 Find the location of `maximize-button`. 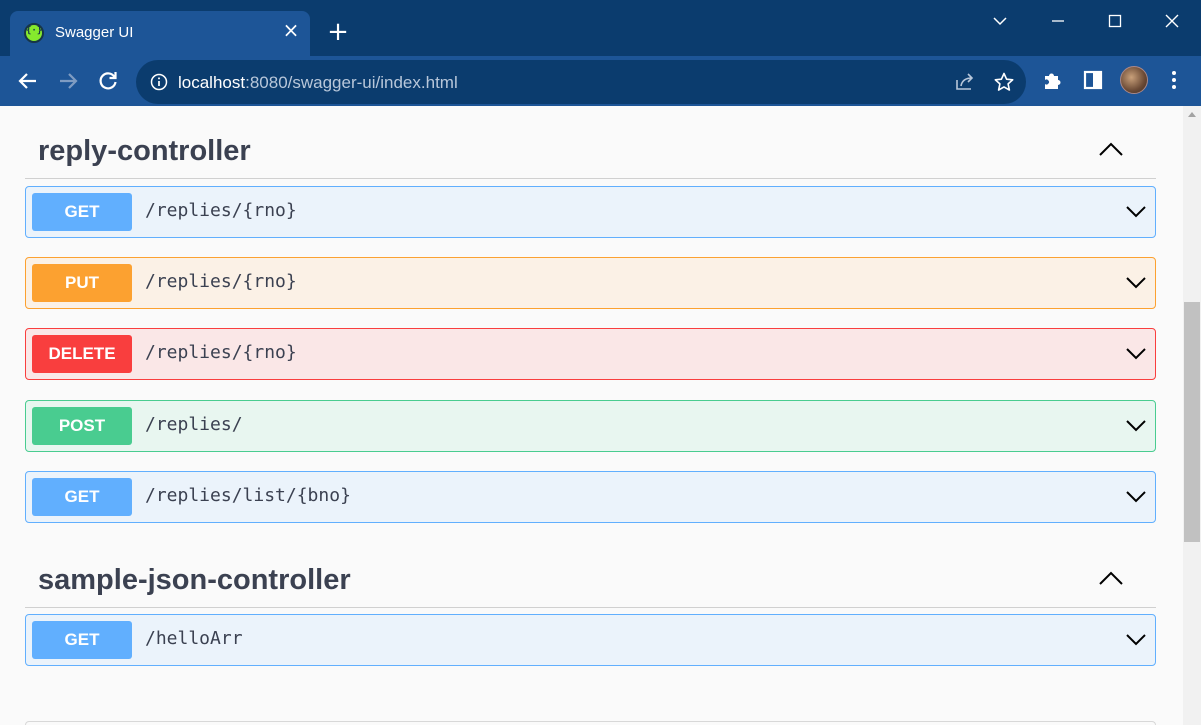

maximize-button is located at coordinates (1115, 21).